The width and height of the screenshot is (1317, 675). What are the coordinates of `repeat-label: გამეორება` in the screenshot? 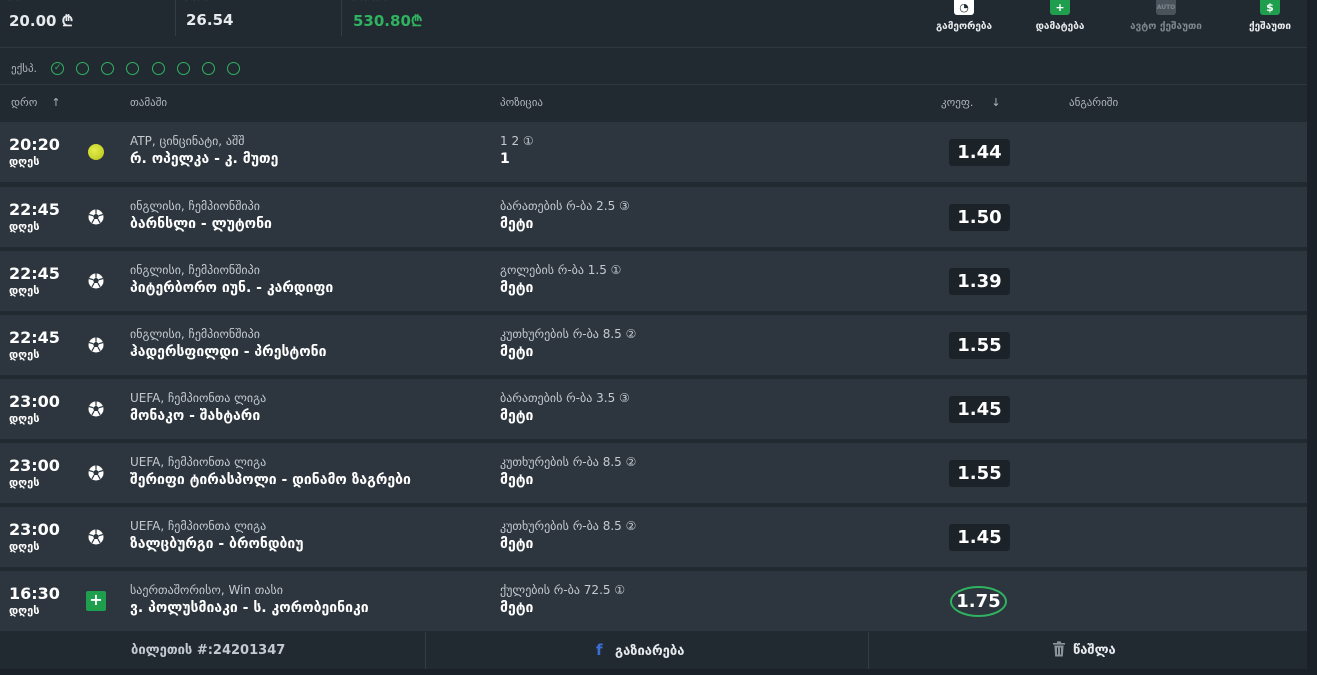 It's located at (964, 26).